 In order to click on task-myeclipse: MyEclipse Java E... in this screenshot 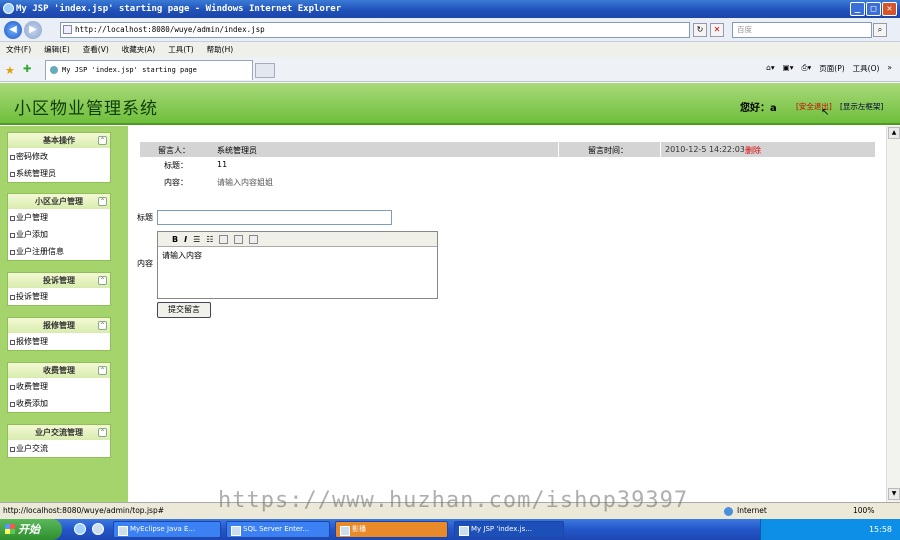, I will do `click(167, 529)`.